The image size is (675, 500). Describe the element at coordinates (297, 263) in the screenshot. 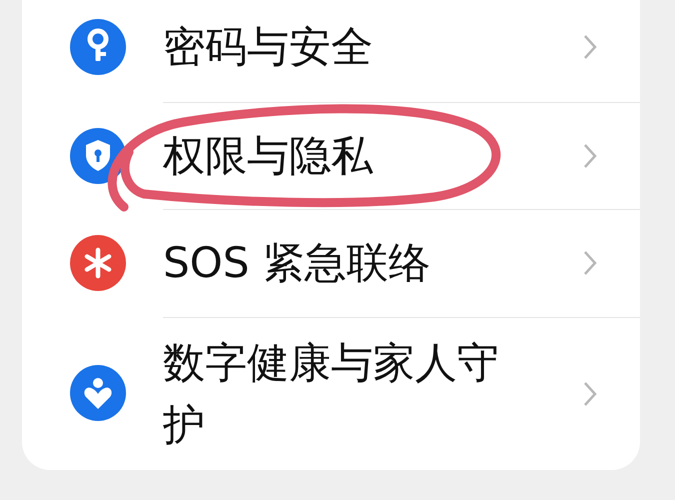

I see `row-label: SOS 紧急联络` at that location.